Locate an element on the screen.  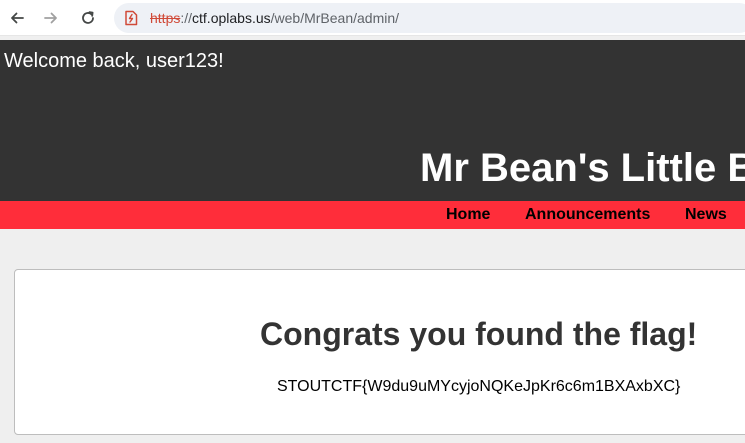
reload-icon is located at coordinates (88, 17).